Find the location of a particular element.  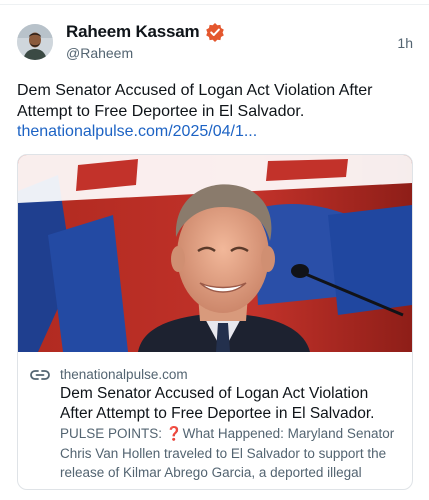

question-mark-icon: ❓ is located at coordinates (174, 433).